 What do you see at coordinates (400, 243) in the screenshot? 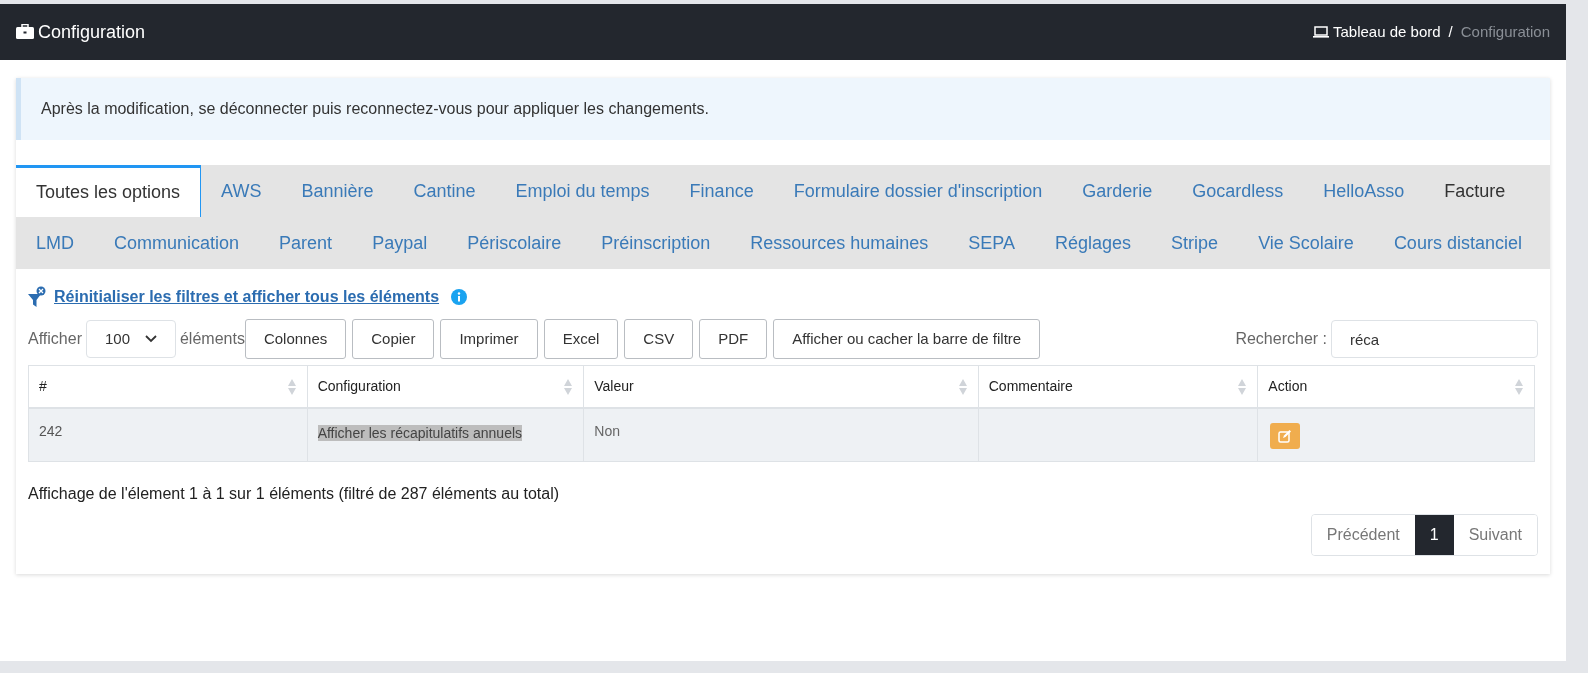
I see `tab: Paypal` at bounding box center [400, 243].